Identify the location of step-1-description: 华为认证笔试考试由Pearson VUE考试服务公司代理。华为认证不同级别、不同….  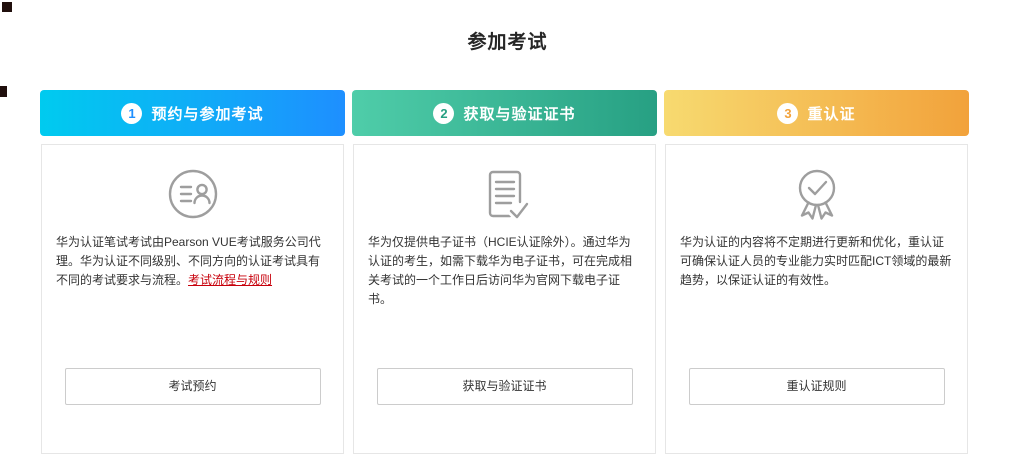
(192, 261).